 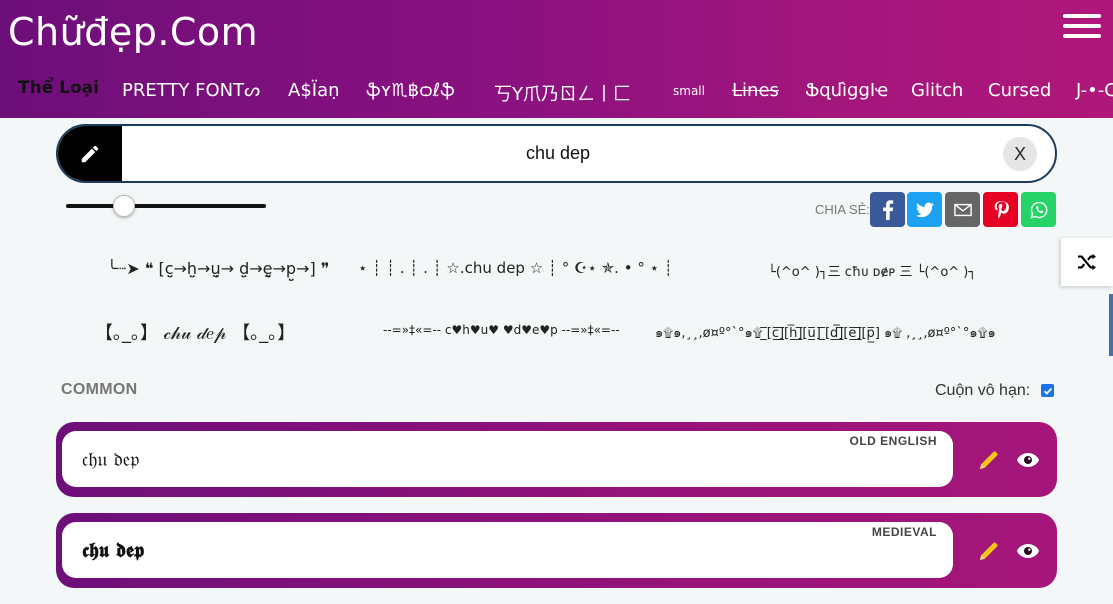 What do you see at coordinates (133, 32) in the screenshot?
I see `site-logo: Chữđẹp.Com` at bounding box center [133, 32].